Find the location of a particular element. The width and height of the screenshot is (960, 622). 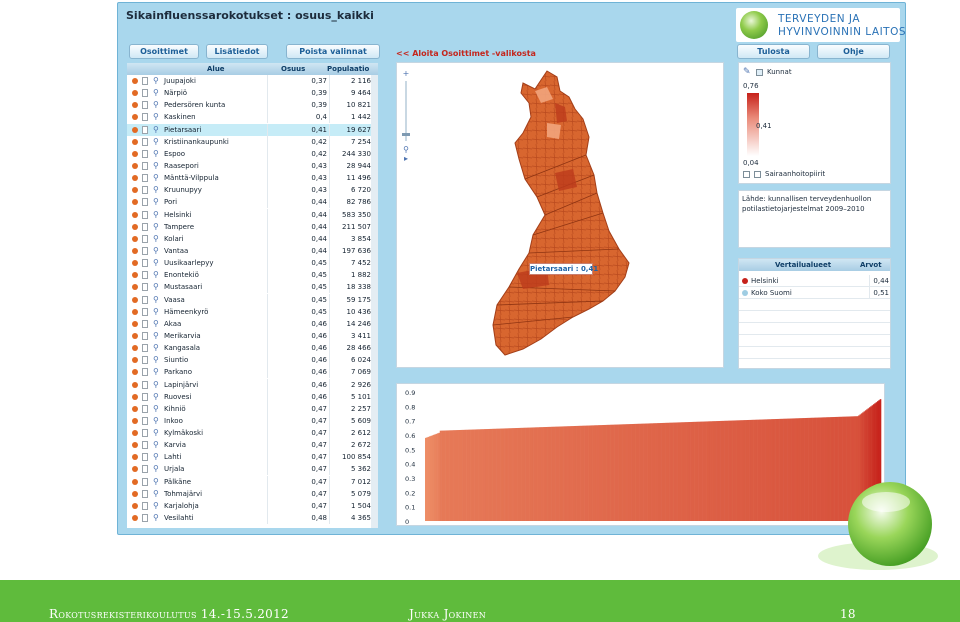

table-row: ⚲ Pedersören kunta 0,39 10 821 is located at coordinates (252, 105).